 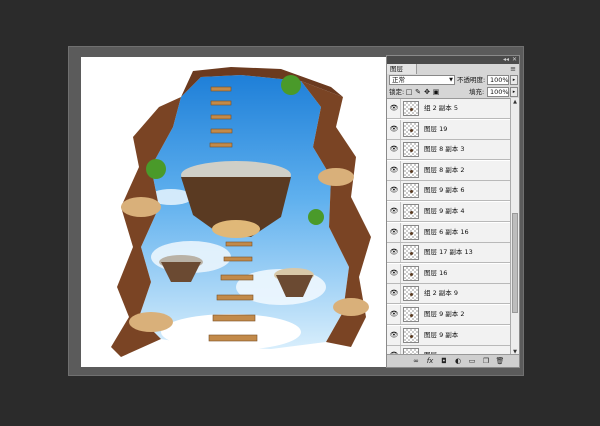 I want to click on chevron-down-icon: ▼, so click(x=451, y=80).